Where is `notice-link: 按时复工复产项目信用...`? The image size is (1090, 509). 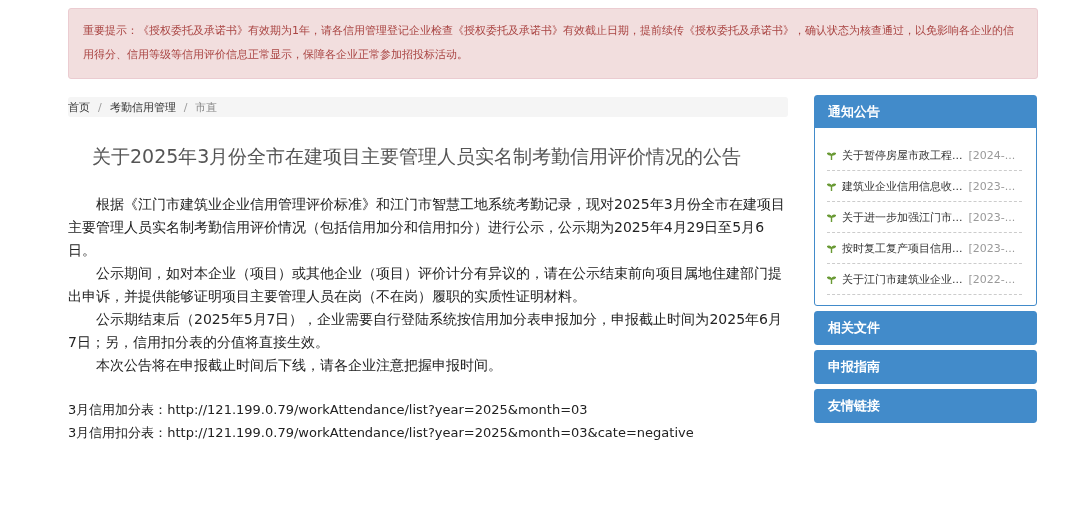 notice-link: 按时复工复产项目信用... is located at coordinates (902, 248).